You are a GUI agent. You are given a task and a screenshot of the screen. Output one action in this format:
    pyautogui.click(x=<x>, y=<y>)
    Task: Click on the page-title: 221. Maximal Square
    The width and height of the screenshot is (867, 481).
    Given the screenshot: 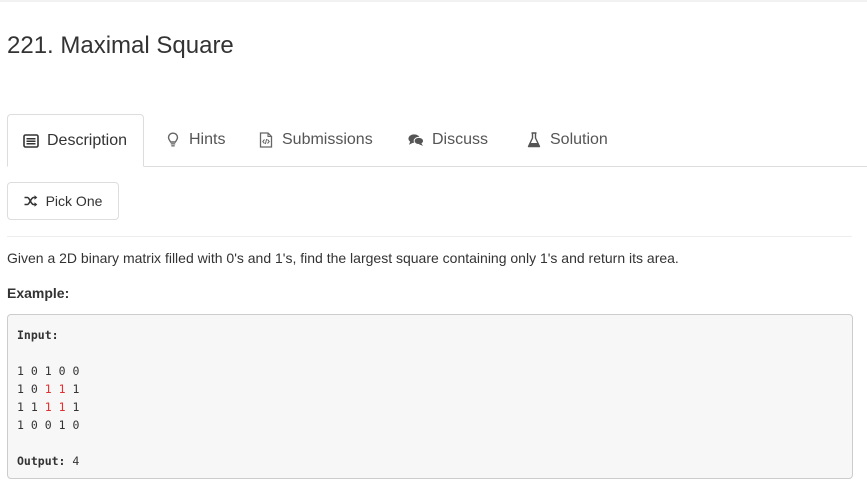 What is the action you would take?
    pyautogui.click(x=120, y=45)
    